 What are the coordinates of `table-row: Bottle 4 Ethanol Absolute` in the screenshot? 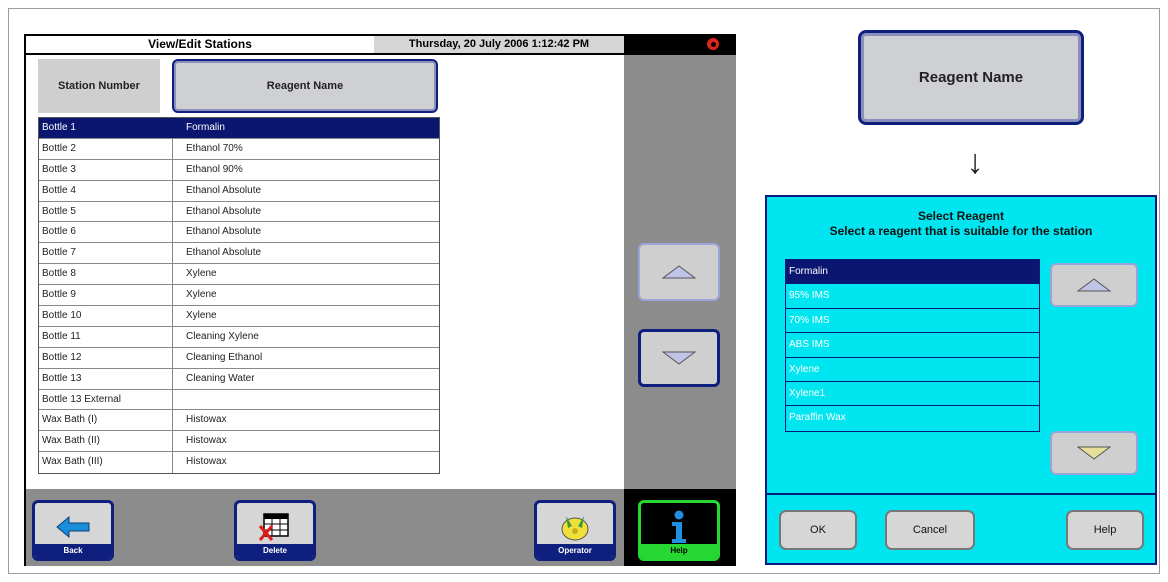 It's located at (239, 191).